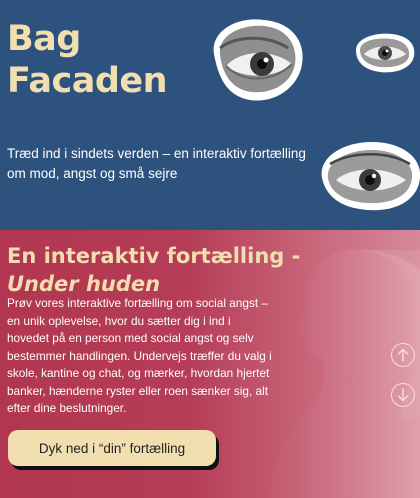 The height and width of the screenshot is (498, 420). I want to click on arrow-down-icon, so click(403, 395).